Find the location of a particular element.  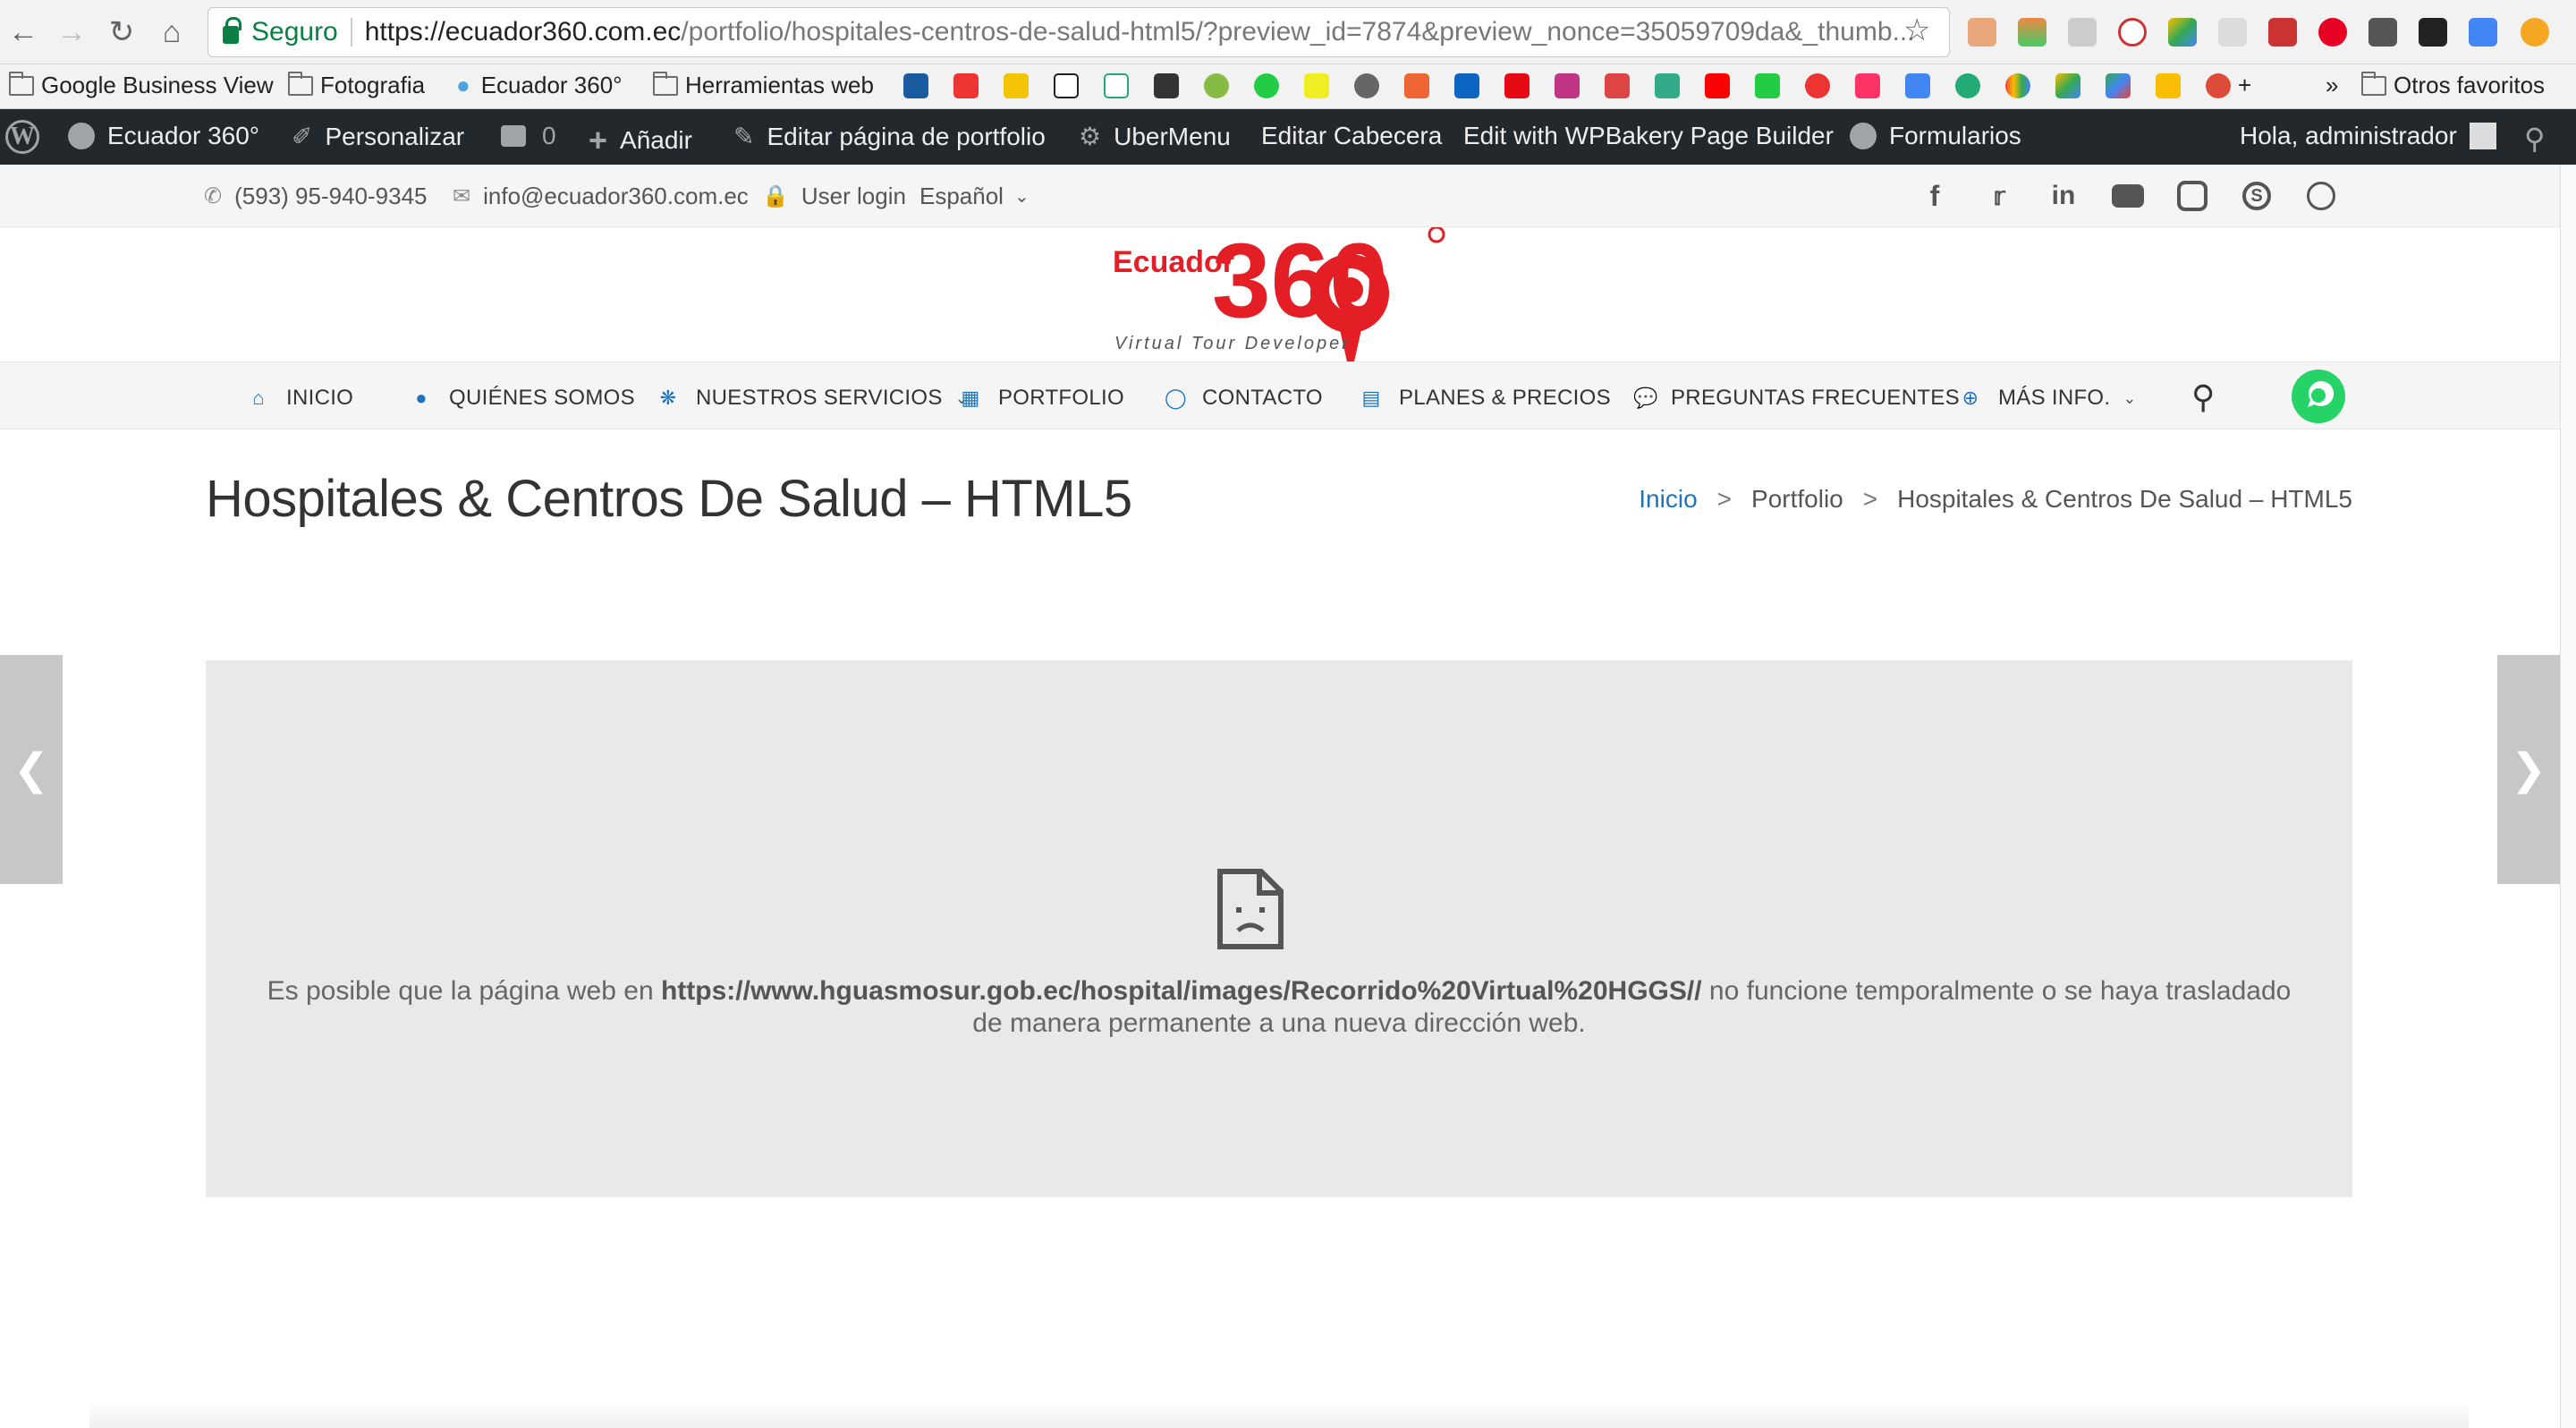

nav-item-inicio: ⌂ INICIO is located at coordinates (301, 398).